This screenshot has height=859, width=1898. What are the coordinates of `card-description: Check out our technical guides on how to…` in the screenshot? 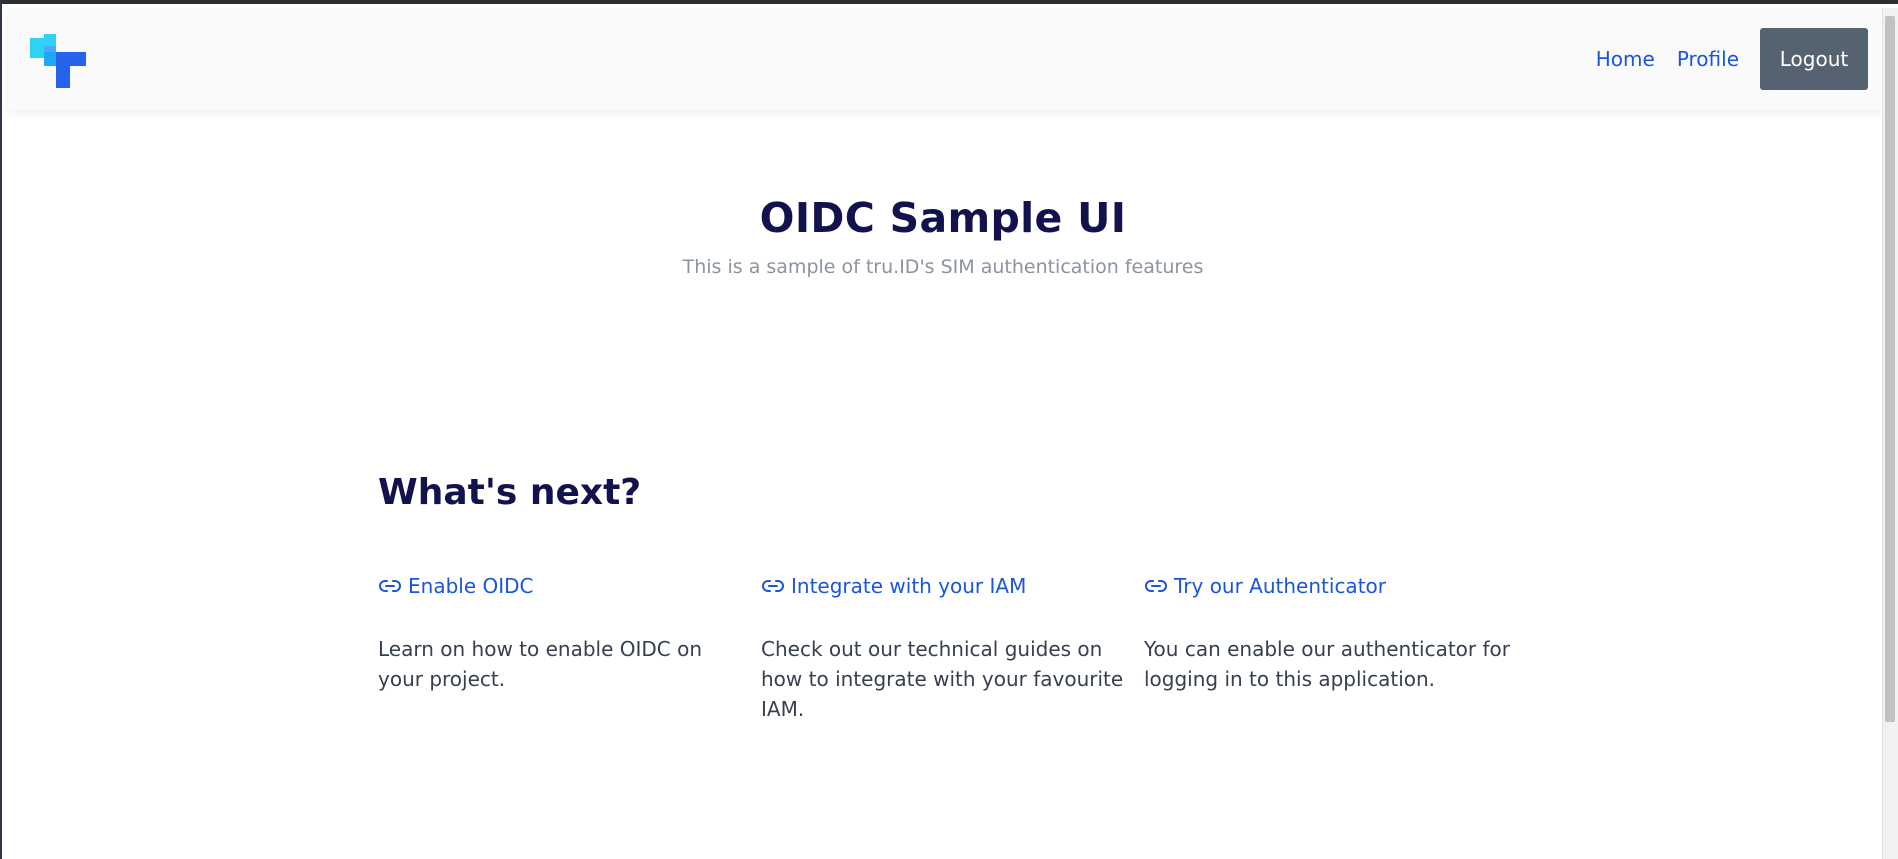 It's located at (942, 679).